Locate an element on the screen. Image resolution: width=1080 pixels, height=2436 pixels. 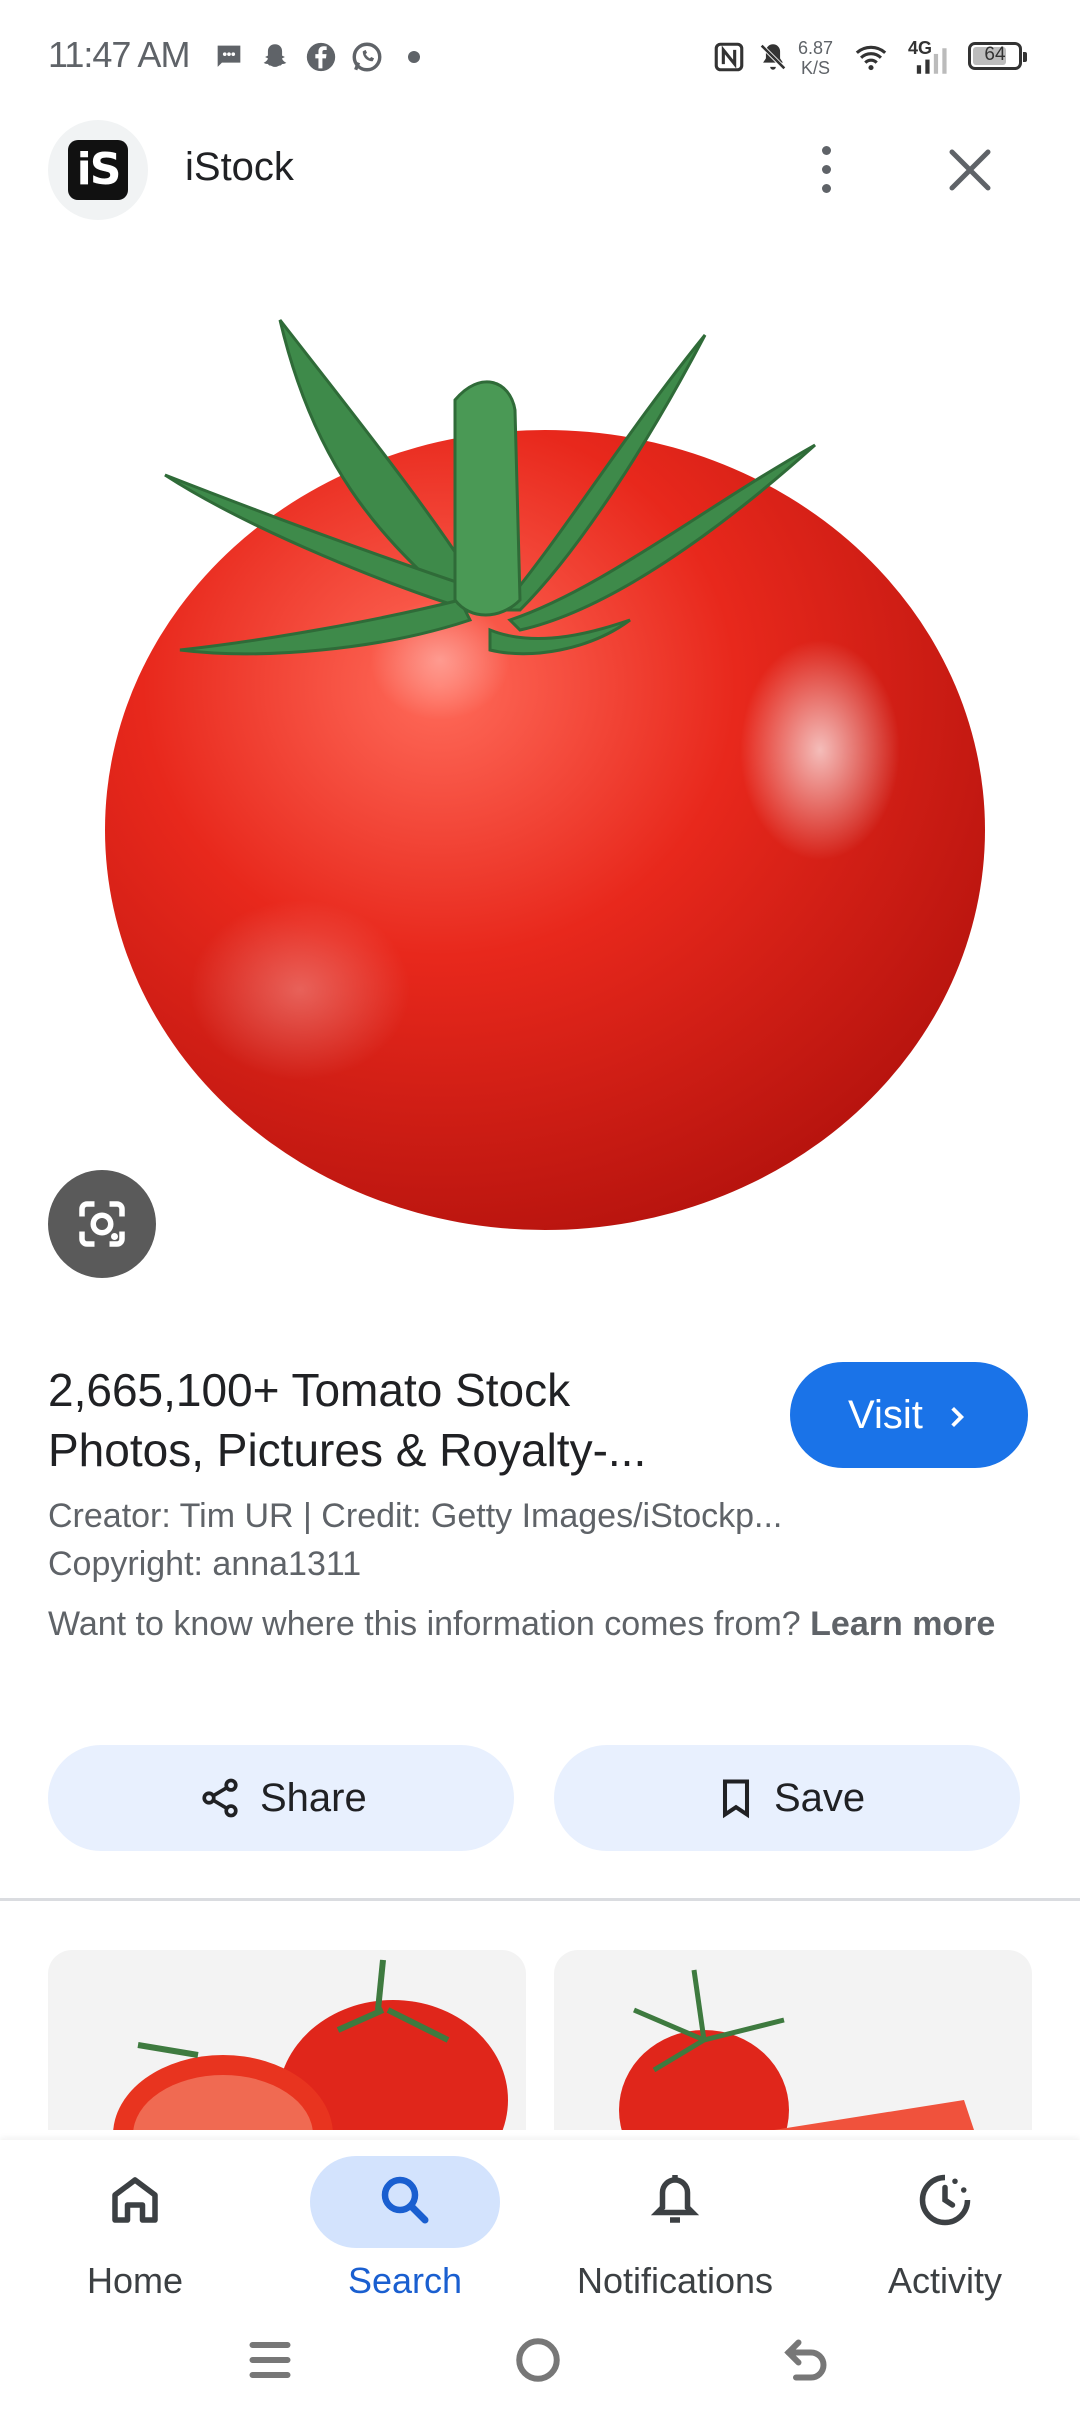
site-logo: iS is located at coordinates (98, 170).